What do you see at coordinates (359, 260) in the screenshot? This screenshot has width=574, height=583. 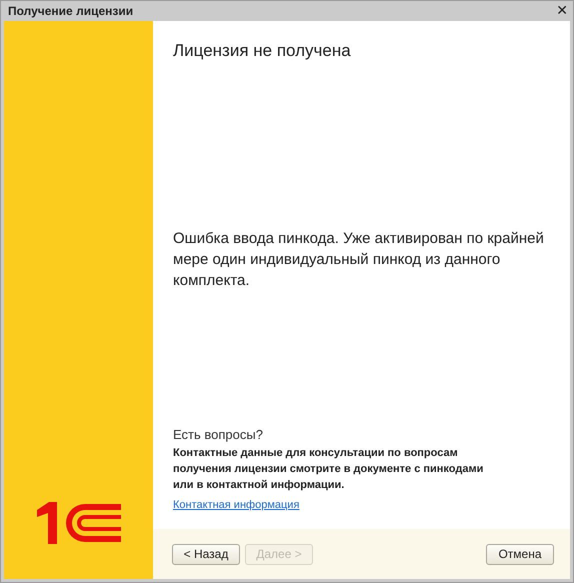 I see `error-message: Ошибка ввода пинкода. Уже активирован по крайней мере один индивидуальный пинкод из данного комплекта.` at bounding box center [359, 260].